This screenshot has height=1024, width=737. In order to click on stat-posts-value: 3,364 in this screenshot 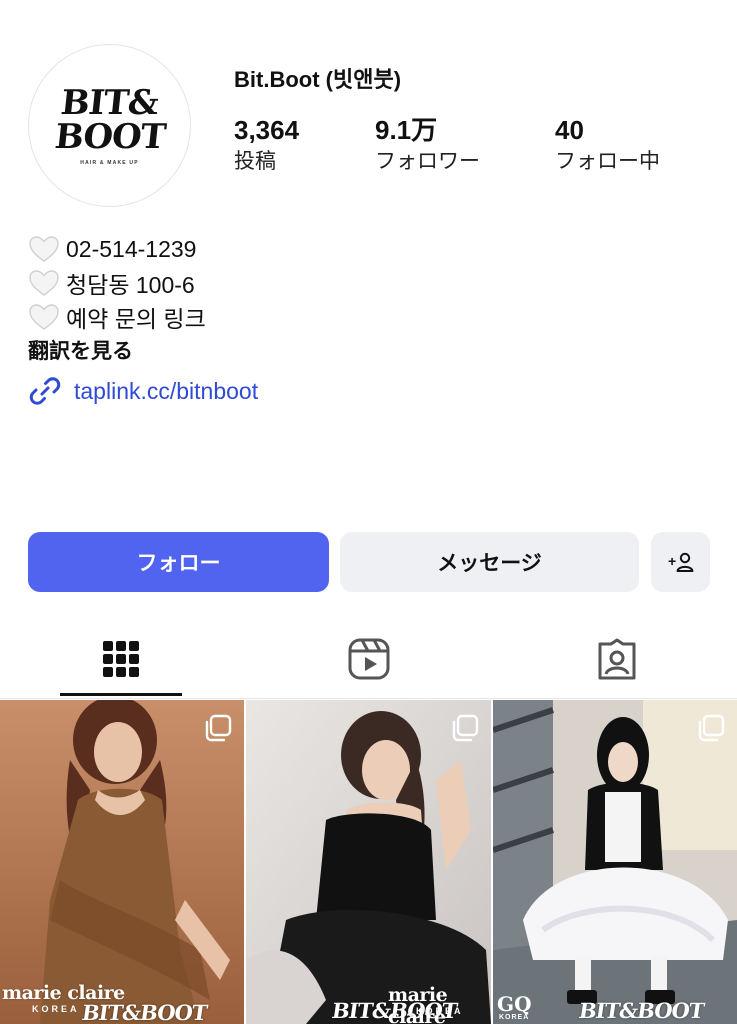, I will do `click(267, 130)`.